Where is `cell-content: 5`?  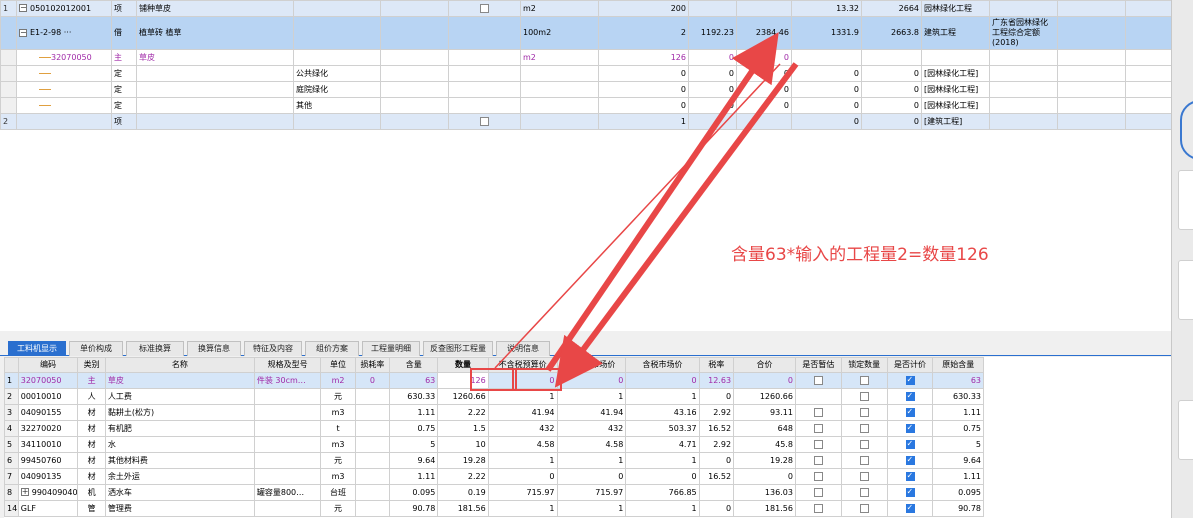 cell-content: 5 is located at coordinates (414, 444).